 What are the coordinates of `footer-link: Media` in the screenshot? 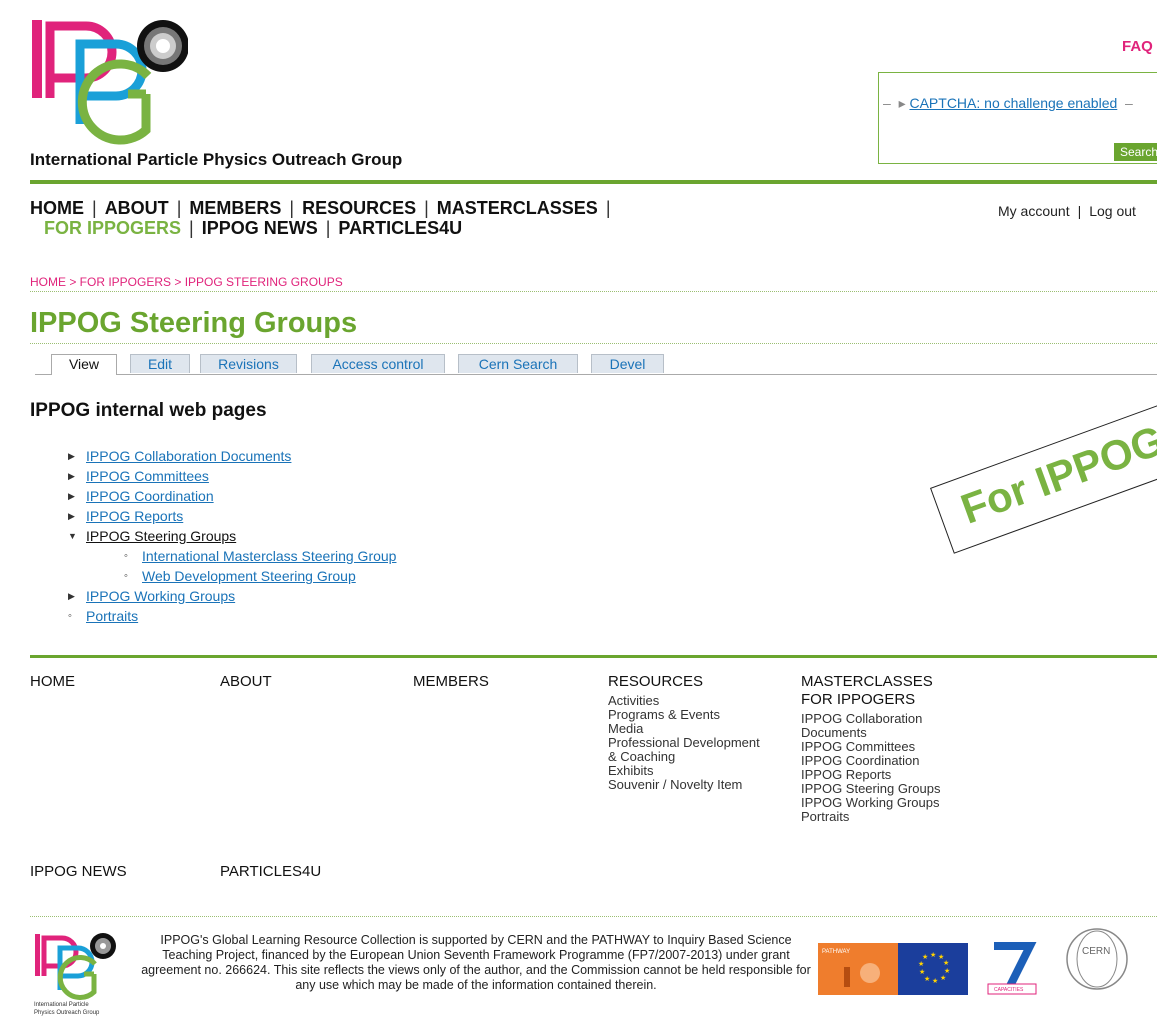 It's located at (684, 729).